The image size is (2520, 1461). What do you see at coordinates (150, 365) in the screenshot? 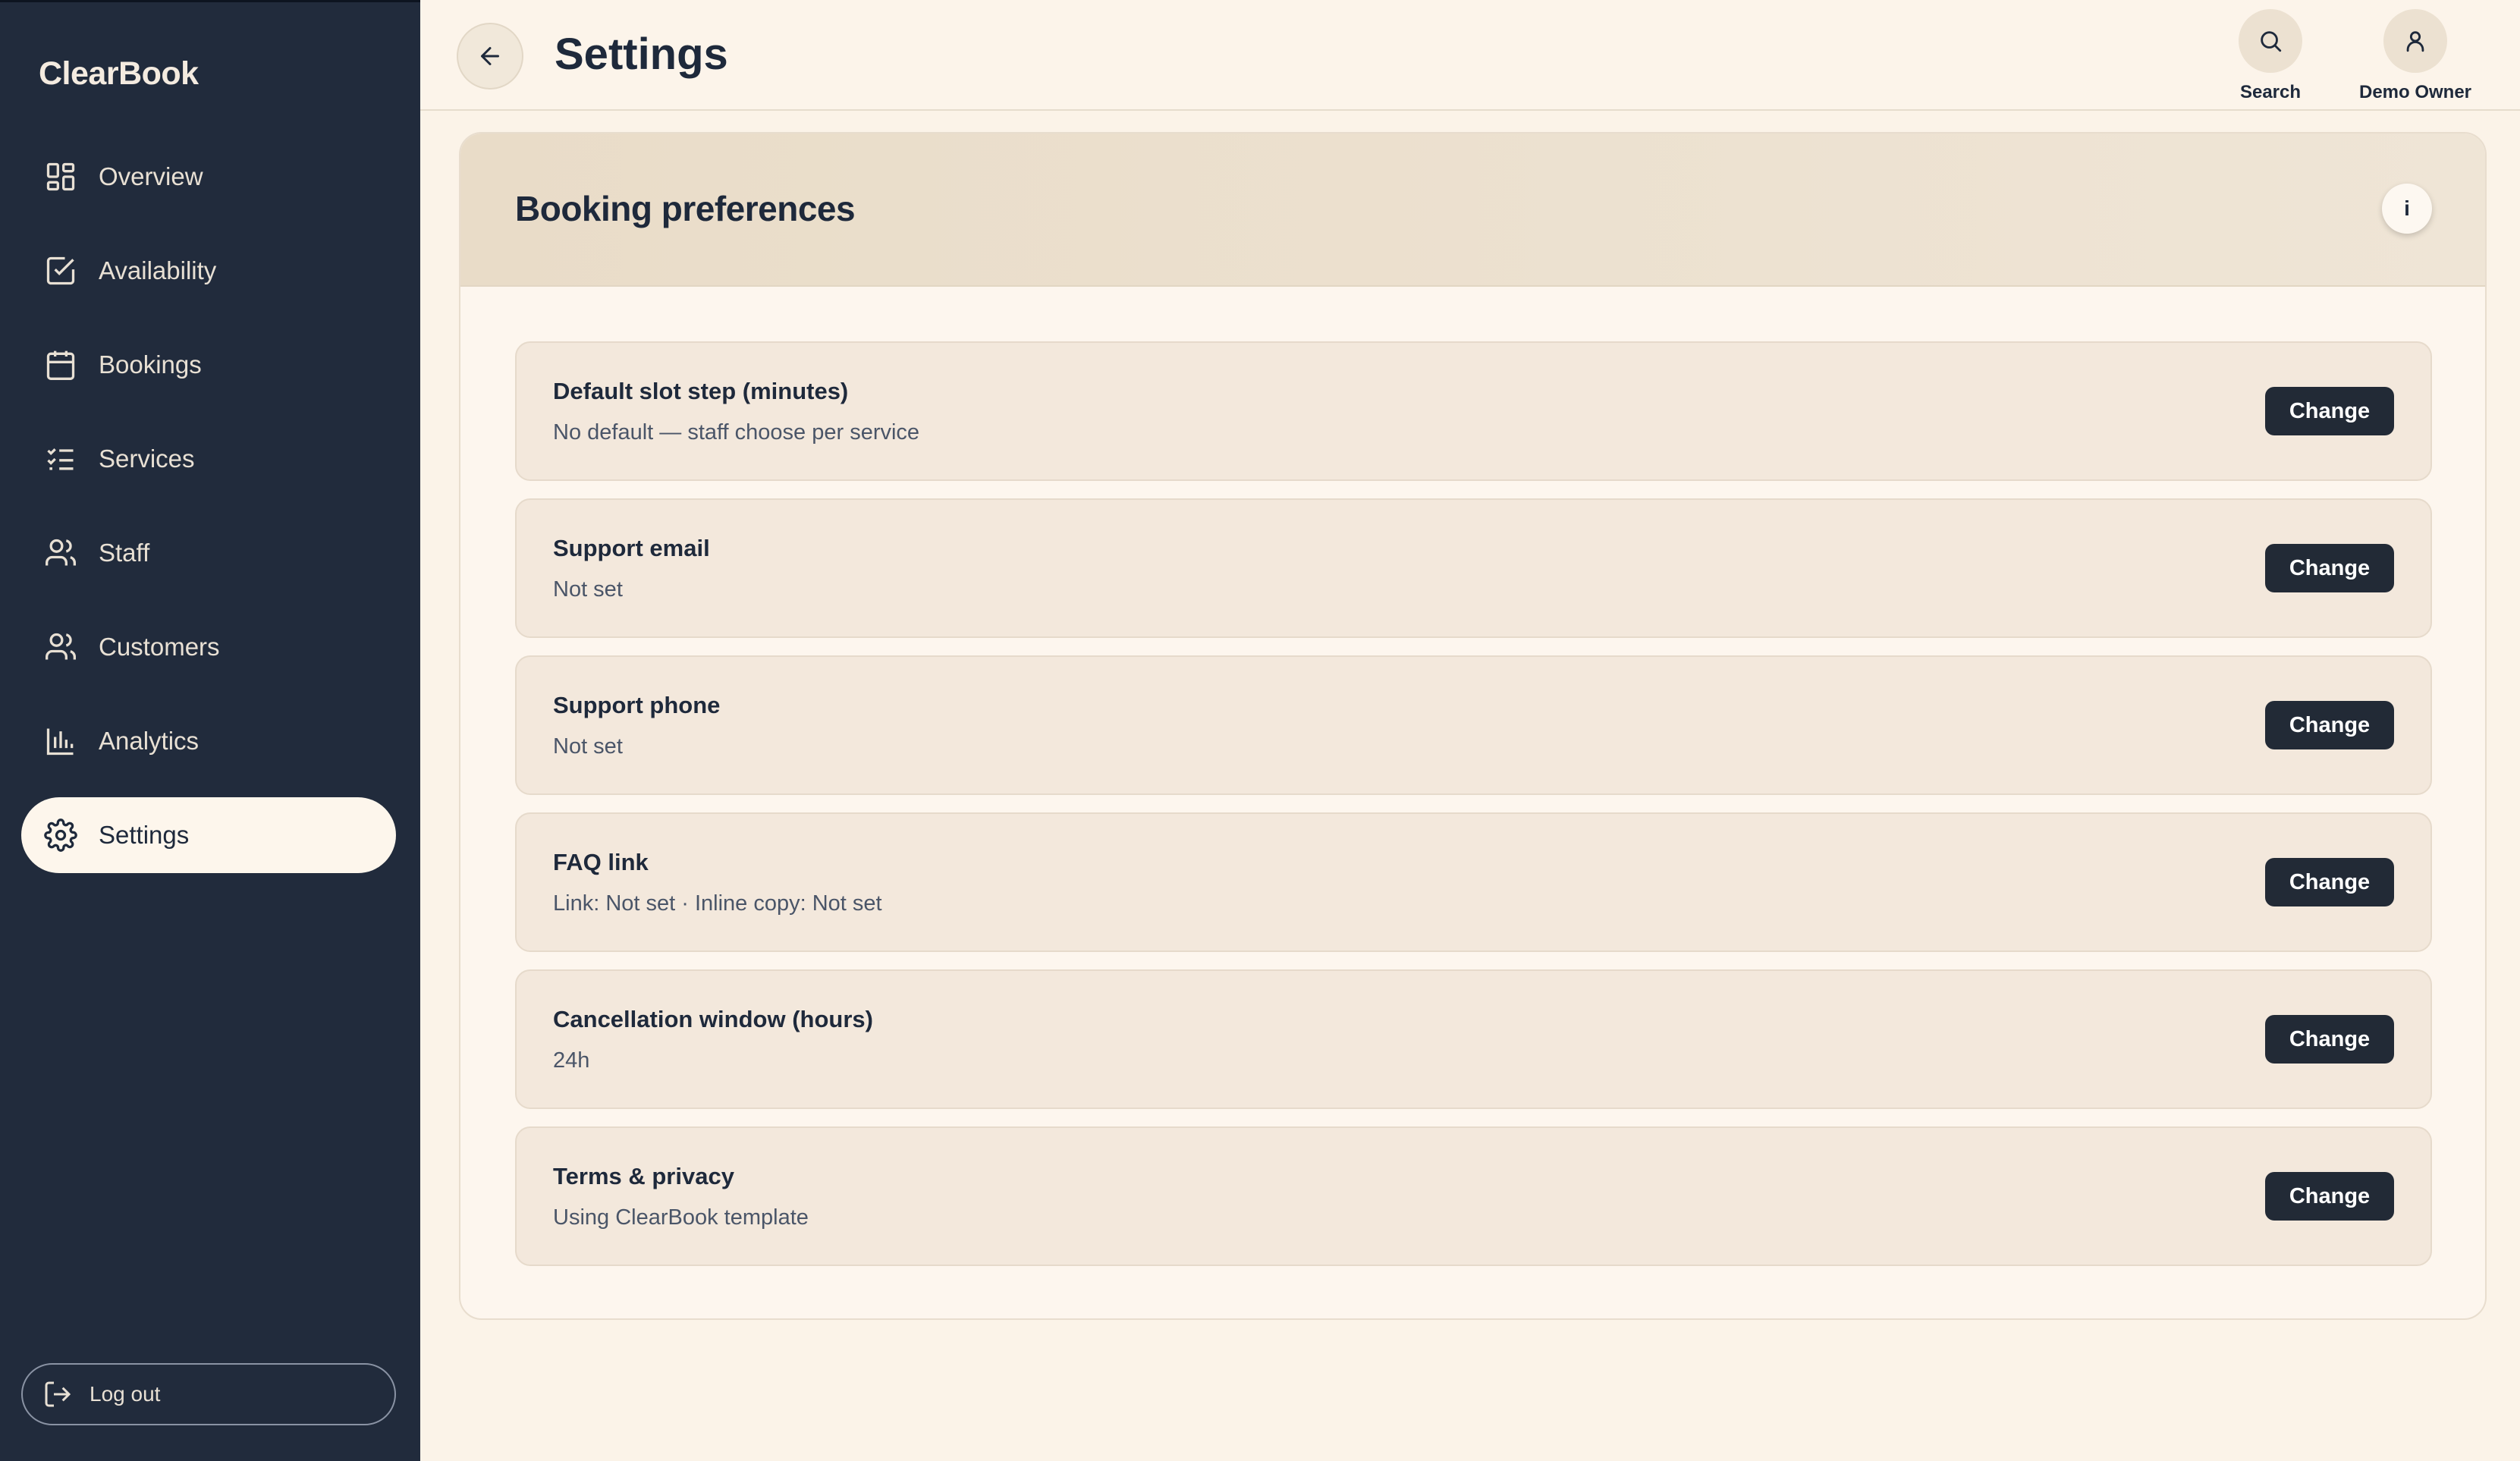
I see `sidebar-item-label: Bookings` at bounding box center [150, 365].